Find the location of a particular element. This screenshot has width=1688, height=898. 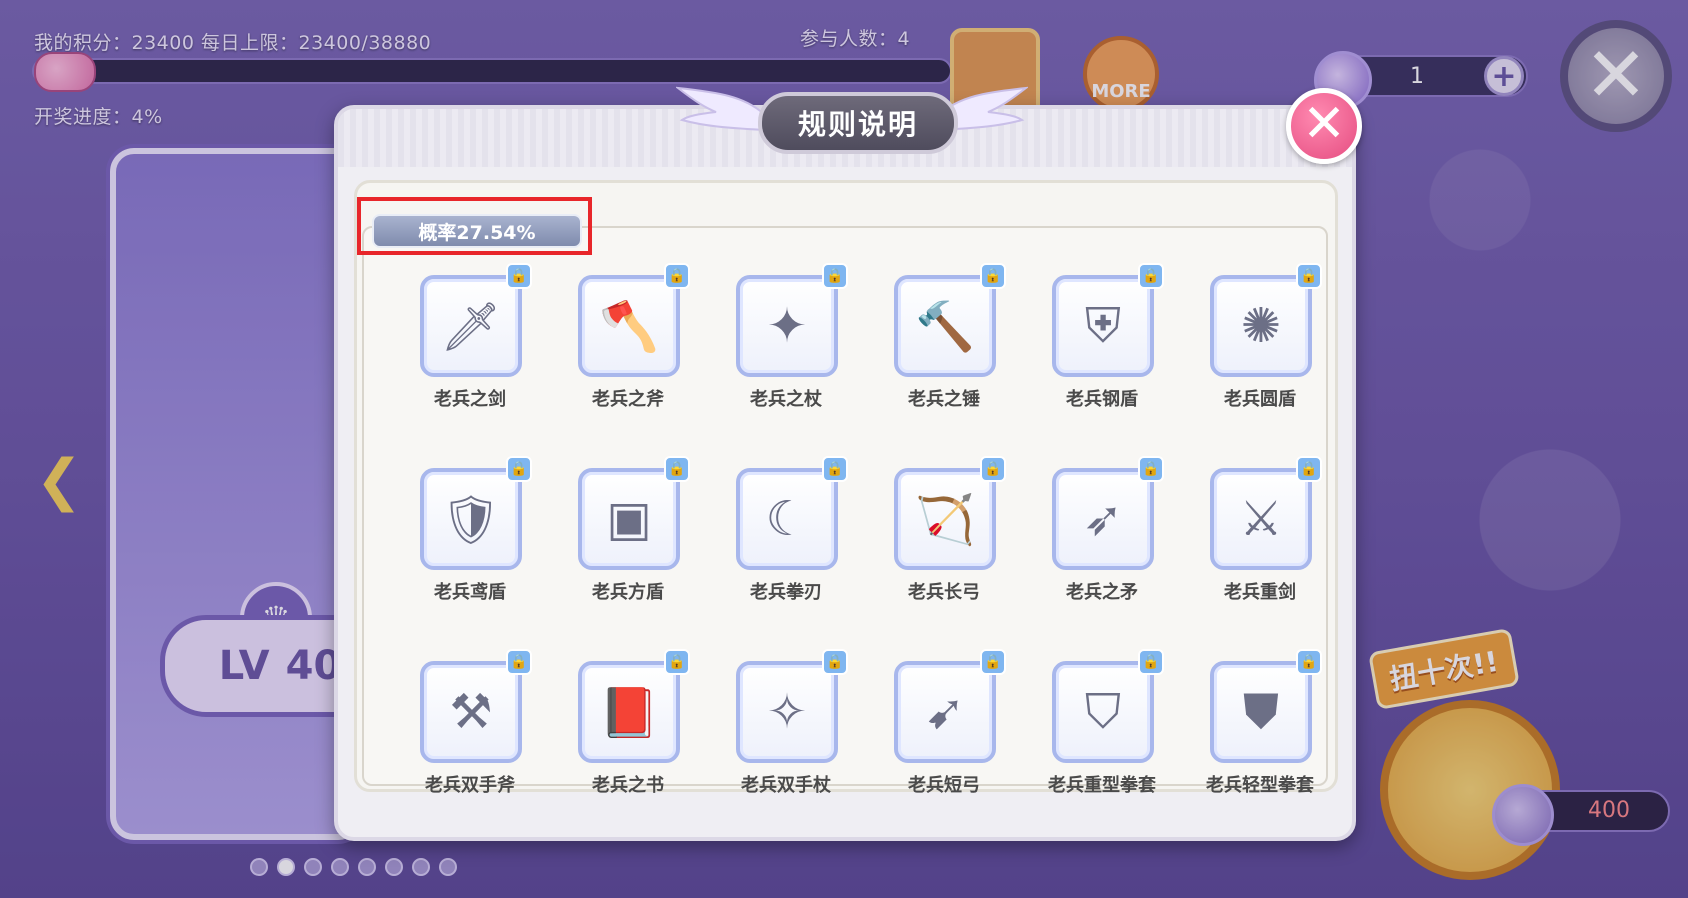

item-card: ⛉ 🔒 老兵重型拳套 is located at coordinates (1103, 730).